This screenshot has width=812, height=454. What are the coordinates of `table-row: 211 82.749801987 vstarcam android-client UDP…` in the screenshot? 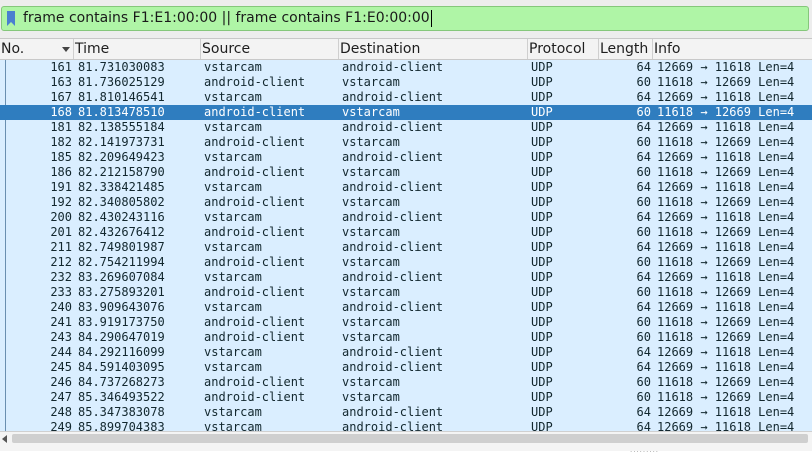 It's located at (406, 247).